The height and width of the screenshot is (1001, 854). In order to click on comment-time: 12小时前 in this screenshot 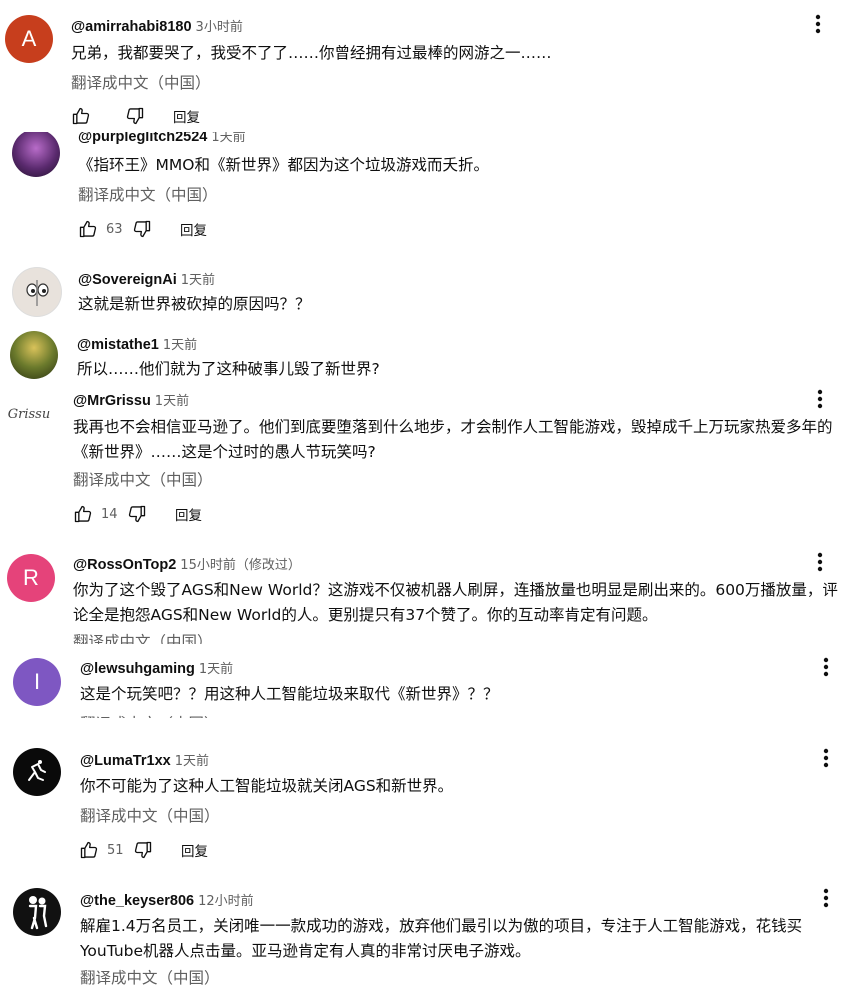, I will do `click(226, 901)`.